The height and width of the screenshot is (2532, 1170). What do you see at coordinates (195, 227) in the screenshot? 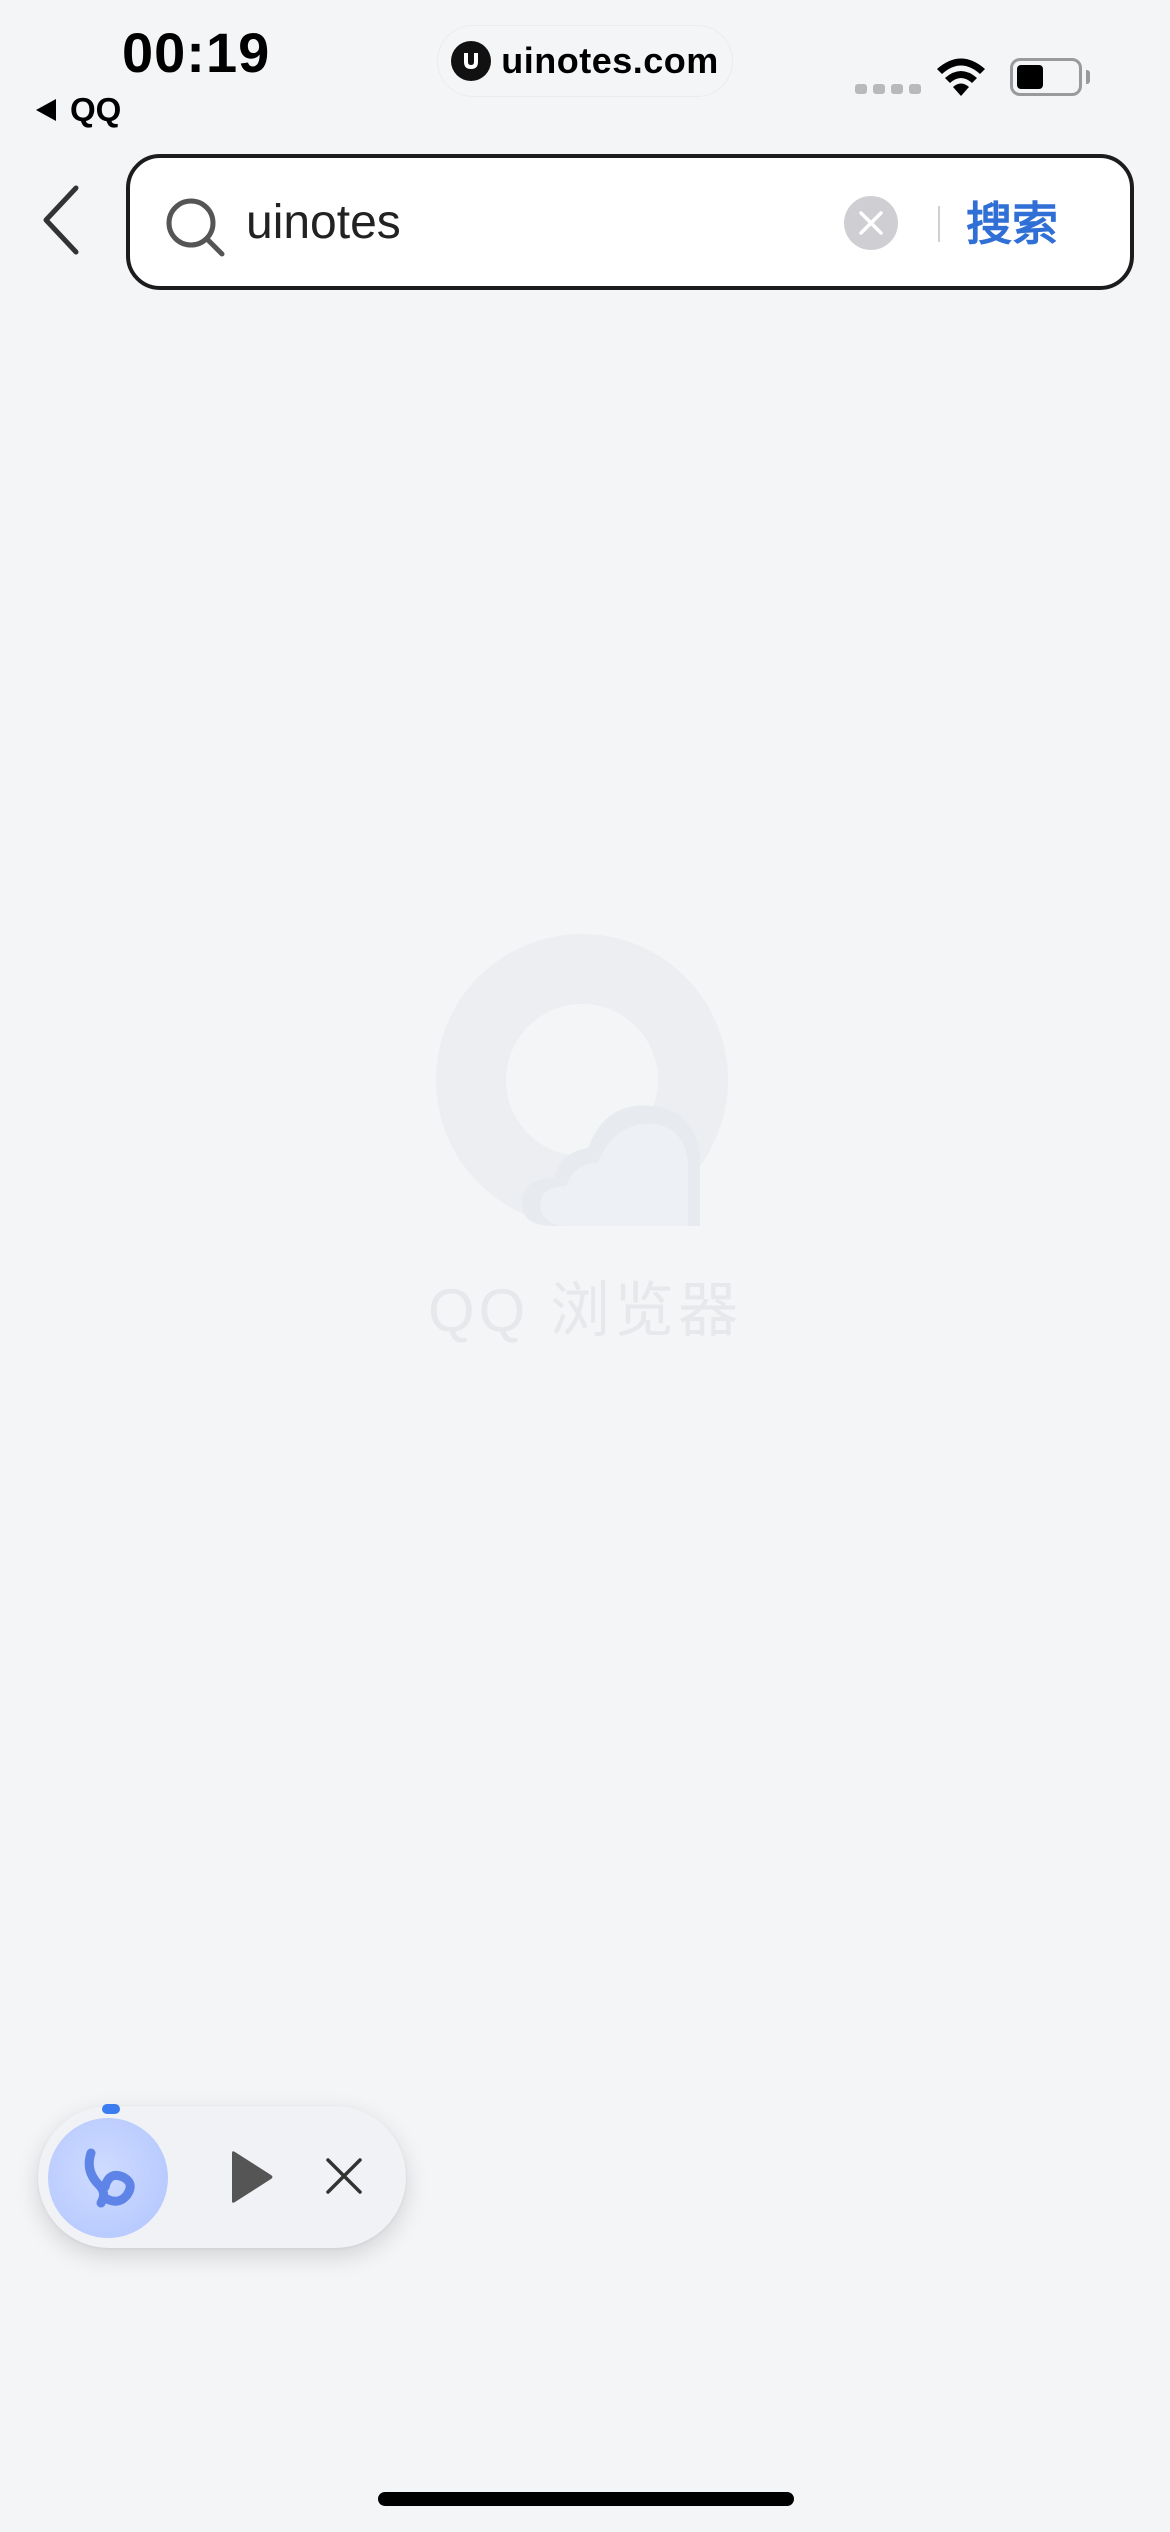
I see `search-icon` at bounding box center [195, 227].